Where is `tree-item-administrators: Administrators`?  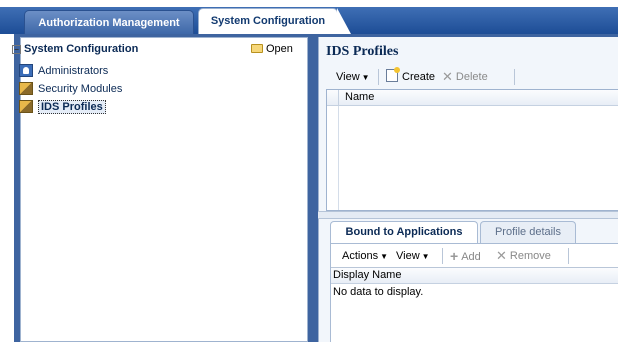
tree-item-administrators: Administrators is located at coordinates (64, 71).